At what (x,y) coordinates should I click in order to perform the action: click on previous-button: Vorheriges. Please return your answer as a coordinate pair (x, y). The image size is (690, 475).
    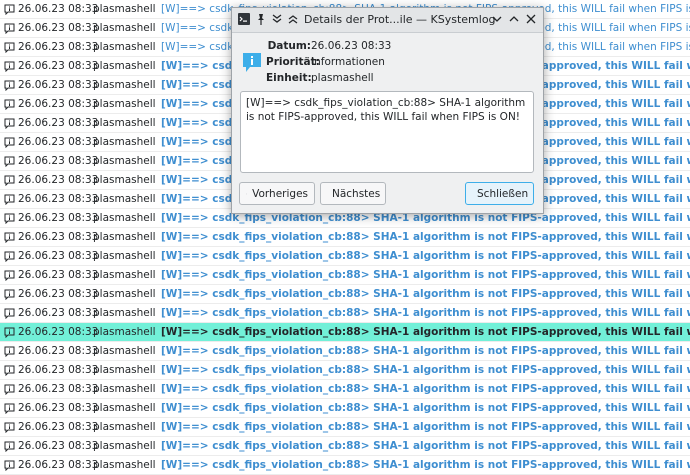
    Looking at the image, I should click on (277, 193).